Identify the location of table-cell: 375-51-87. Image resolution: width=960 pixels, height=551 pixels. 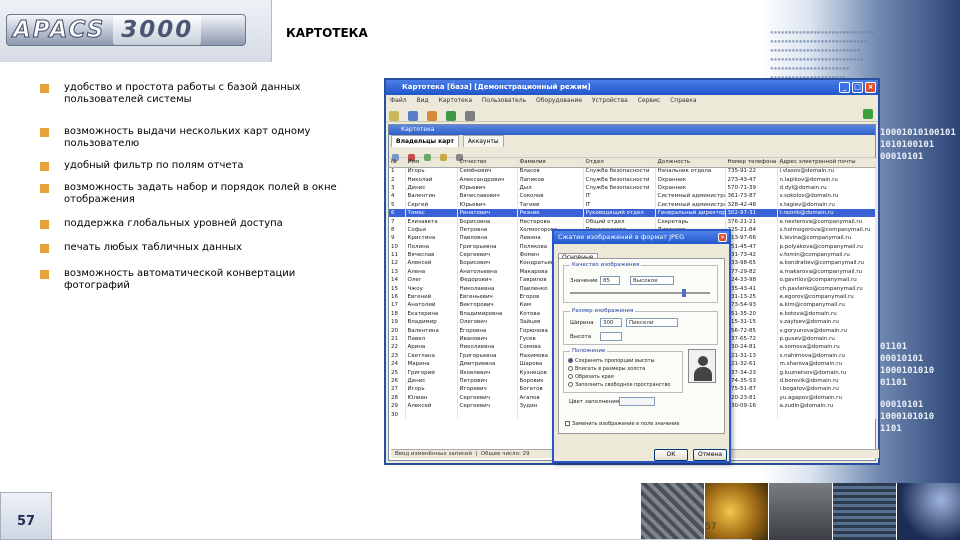
(751, 389).